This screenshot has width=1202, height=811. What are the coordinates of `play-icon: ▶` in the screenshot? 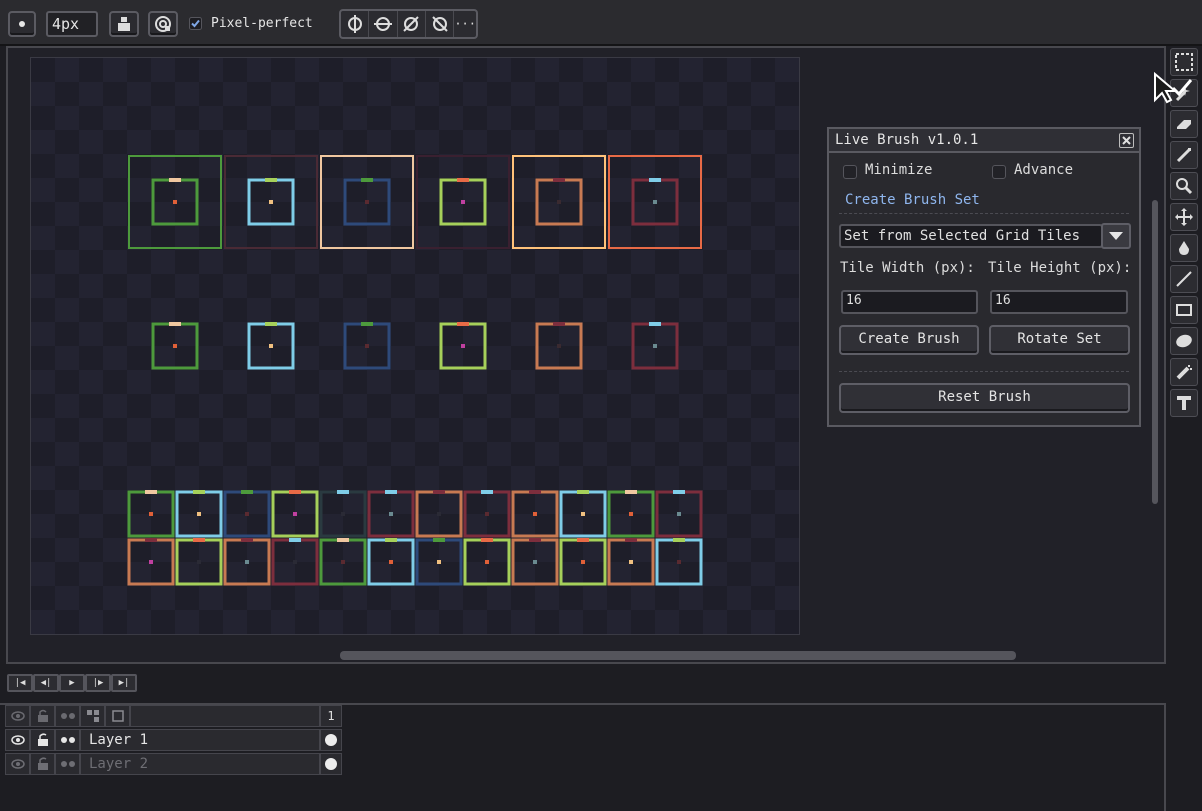 It's located at (72, 683).